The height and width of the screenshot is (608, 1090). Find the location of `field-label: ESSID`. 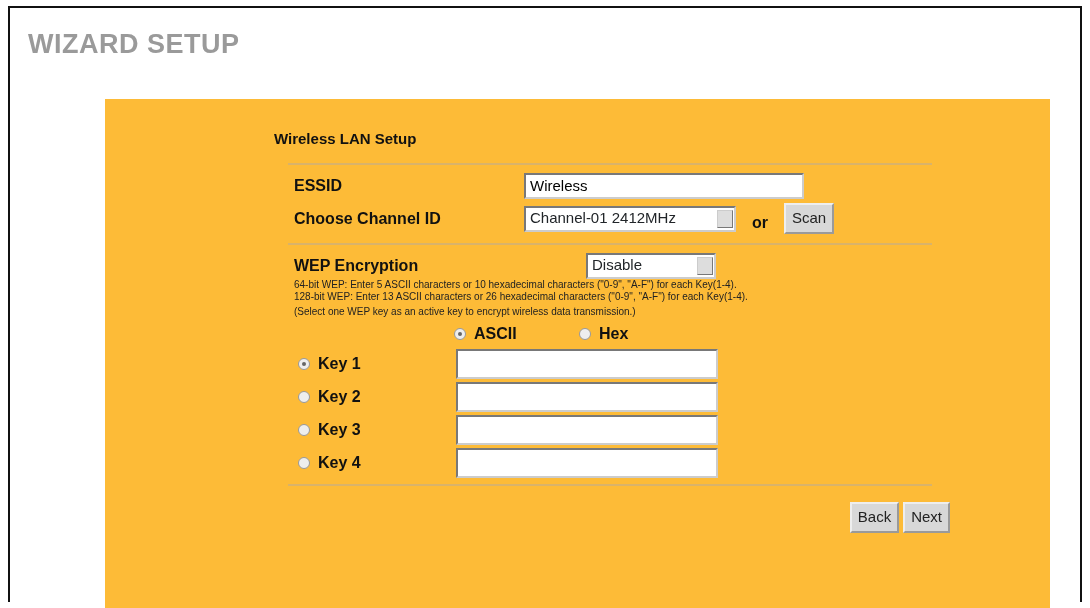

field-label: ESSID is located at coordinates (318, 185).